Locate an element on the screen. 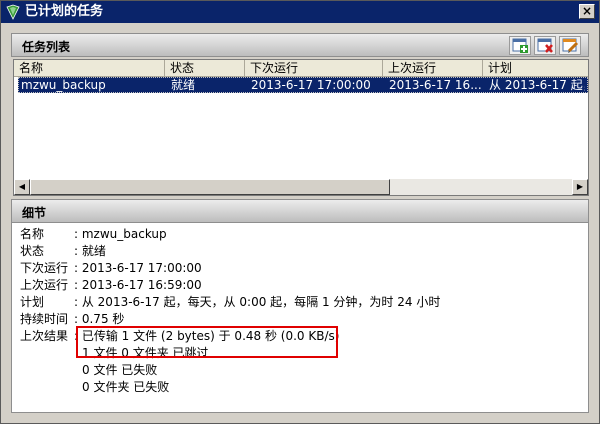  delete-task-button is located at coordinates (545, 45).